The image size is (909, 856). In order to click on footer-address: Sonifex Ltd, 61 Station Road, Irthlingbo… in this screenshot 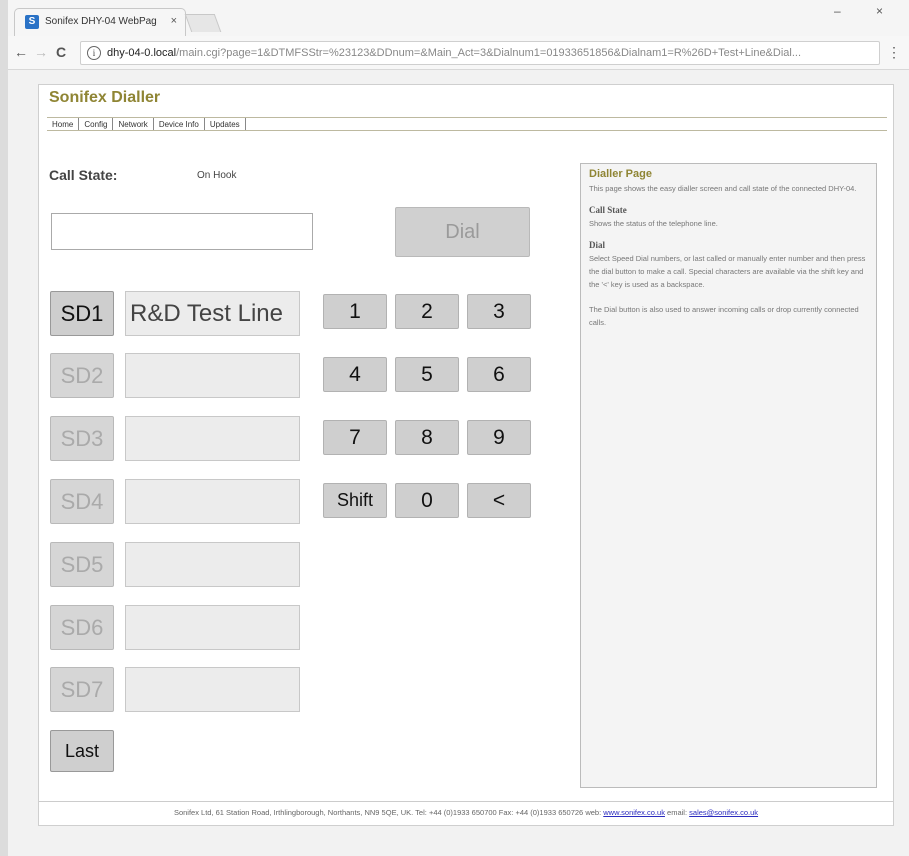, I will do `click(387, 812)`.